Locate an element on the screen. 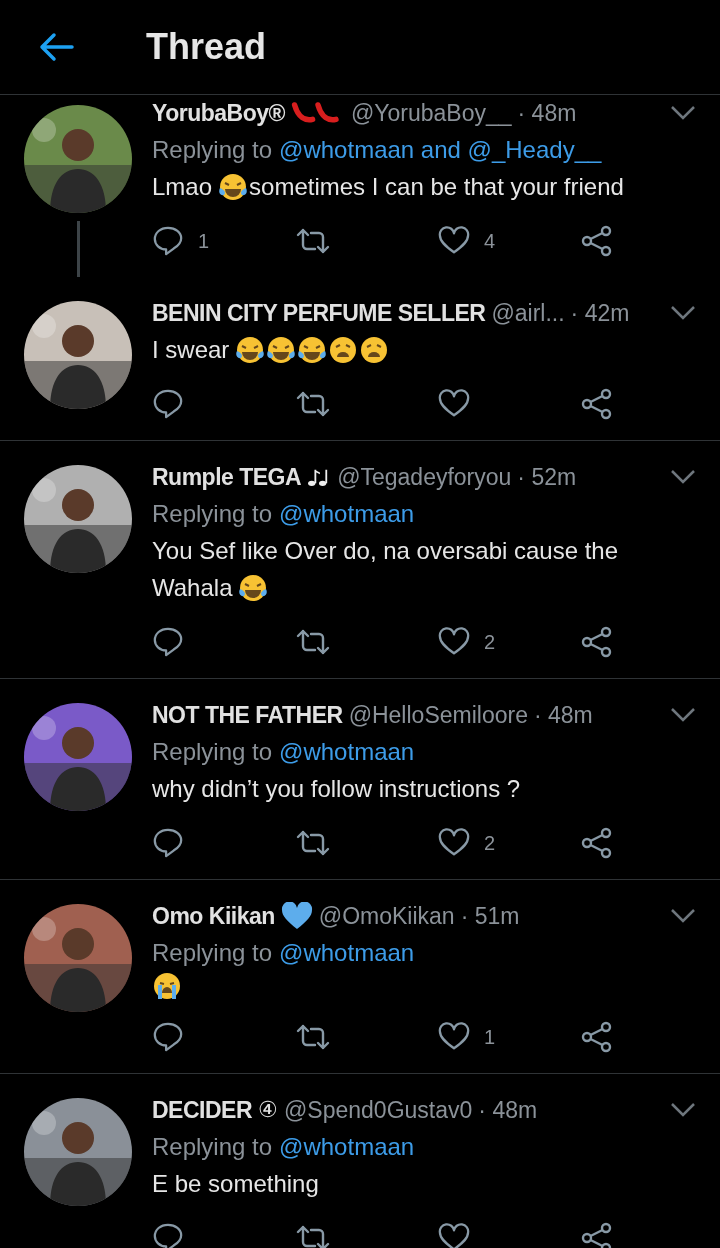 This screenshot has width=720, height=1248. tweet-text: I swear is located at coordinates (191, 350).